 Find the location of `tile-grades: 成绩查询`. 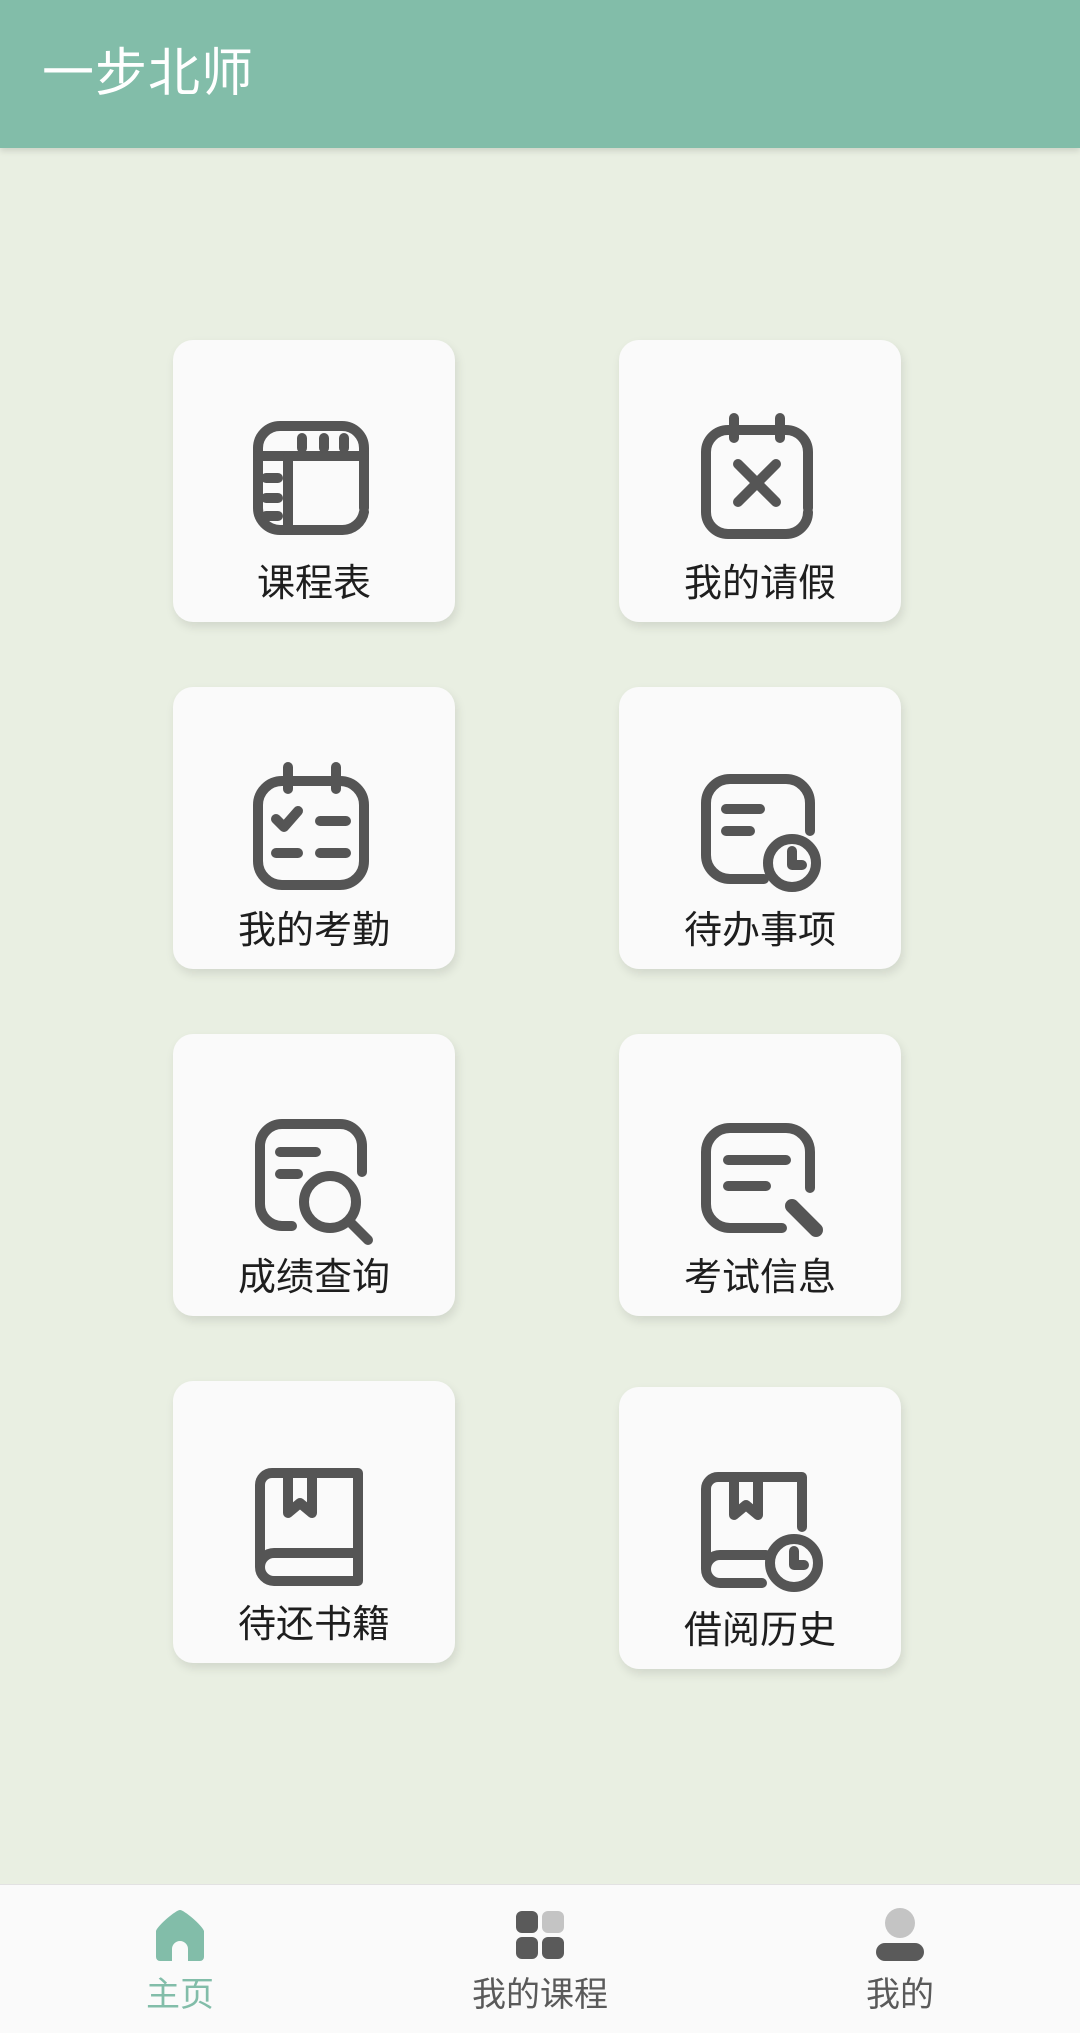

tile-grades: 成绩查询 is located at coordinates (314, 1175).